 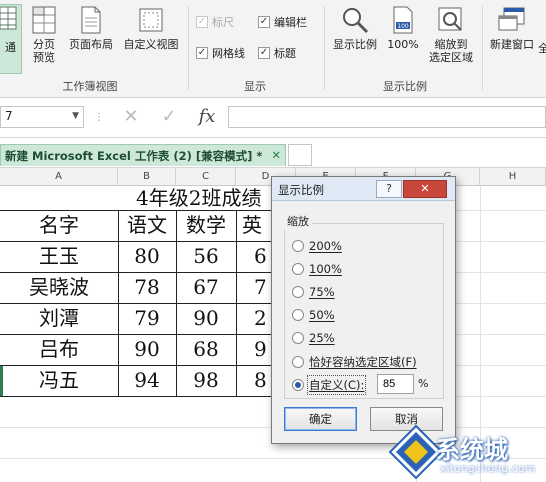 What do you see at coordinates (256, 380) in the screenshot?
I see `table-cell: 8` at bounding box center [256, 380].